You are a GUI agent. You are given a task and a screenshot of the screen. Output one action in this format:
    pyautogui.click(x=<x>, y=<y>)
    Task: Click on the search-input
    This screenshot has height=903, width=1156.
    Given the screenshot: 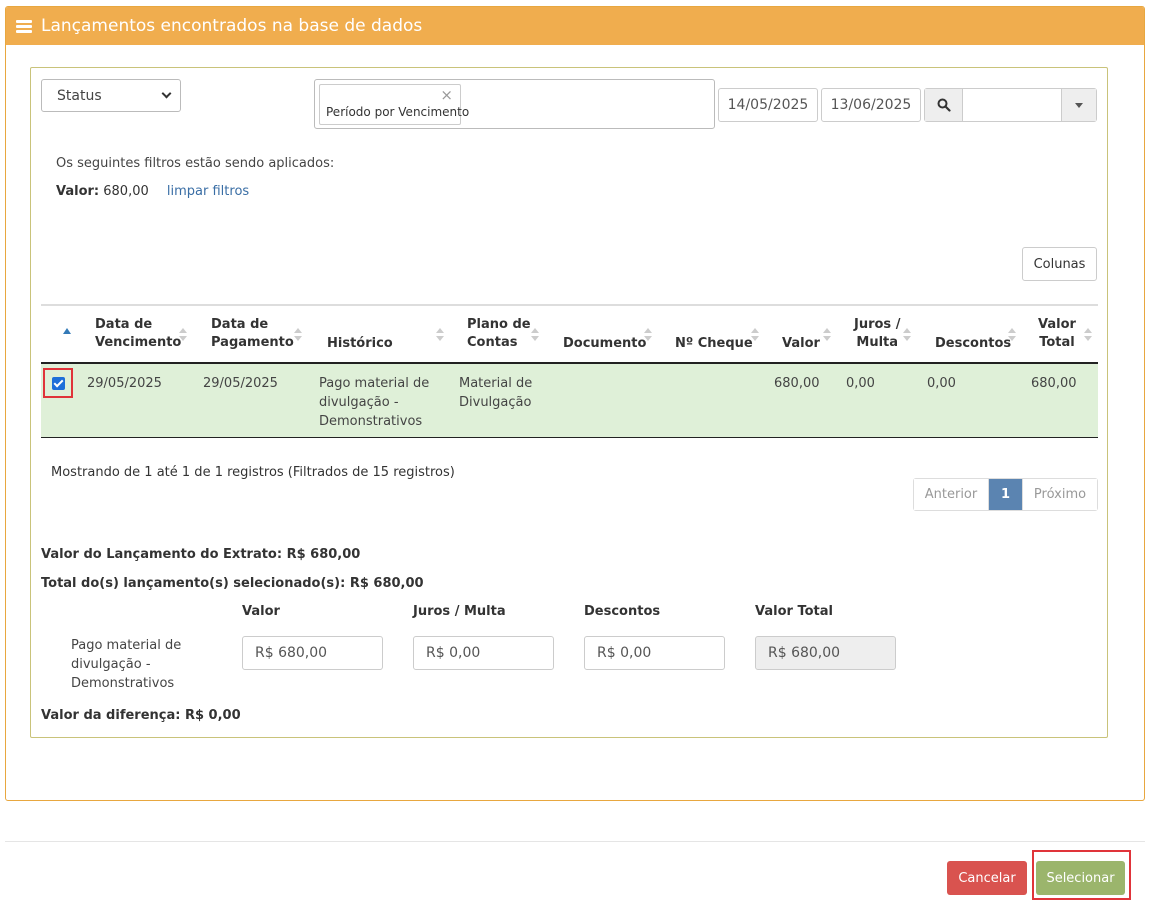 What is the action you would take?
    pyautogui.click(x=1012, y=105)
    